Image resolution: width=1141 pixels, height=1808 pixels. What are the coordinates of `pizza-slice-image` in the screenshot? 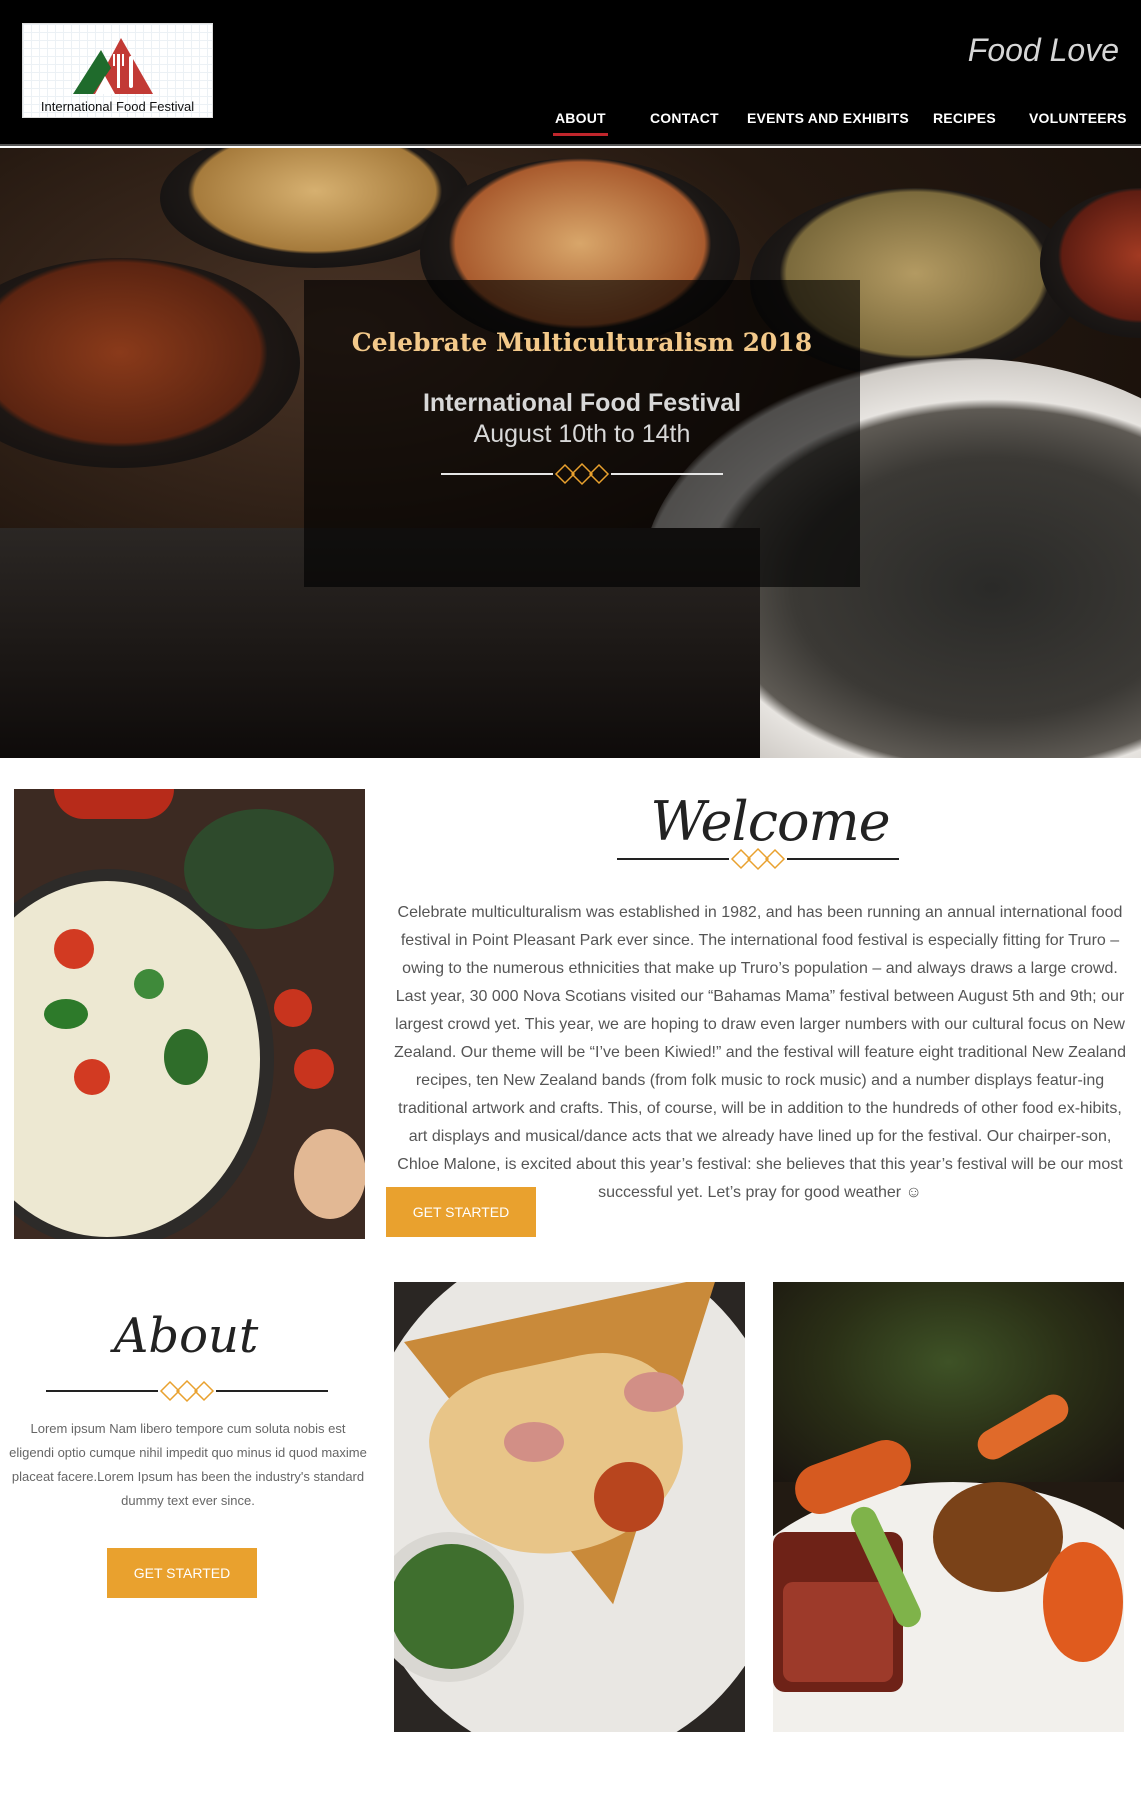 It's located at (569, 1507).